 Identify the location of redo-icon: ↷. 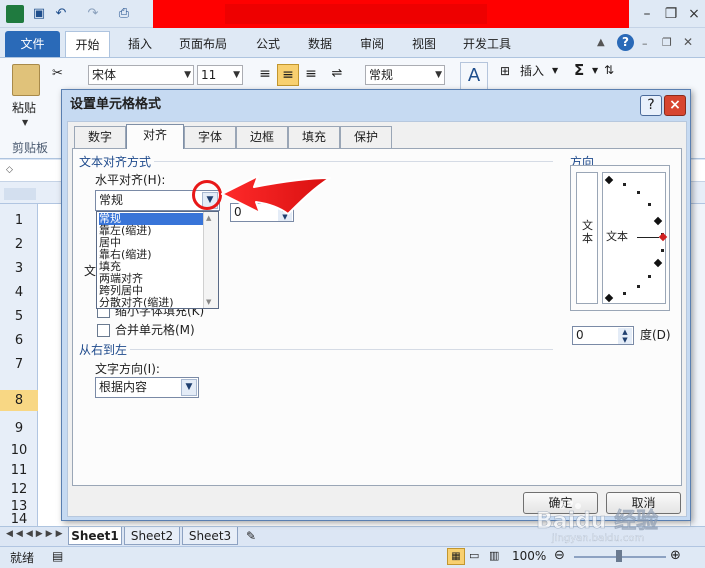
(93, 14).